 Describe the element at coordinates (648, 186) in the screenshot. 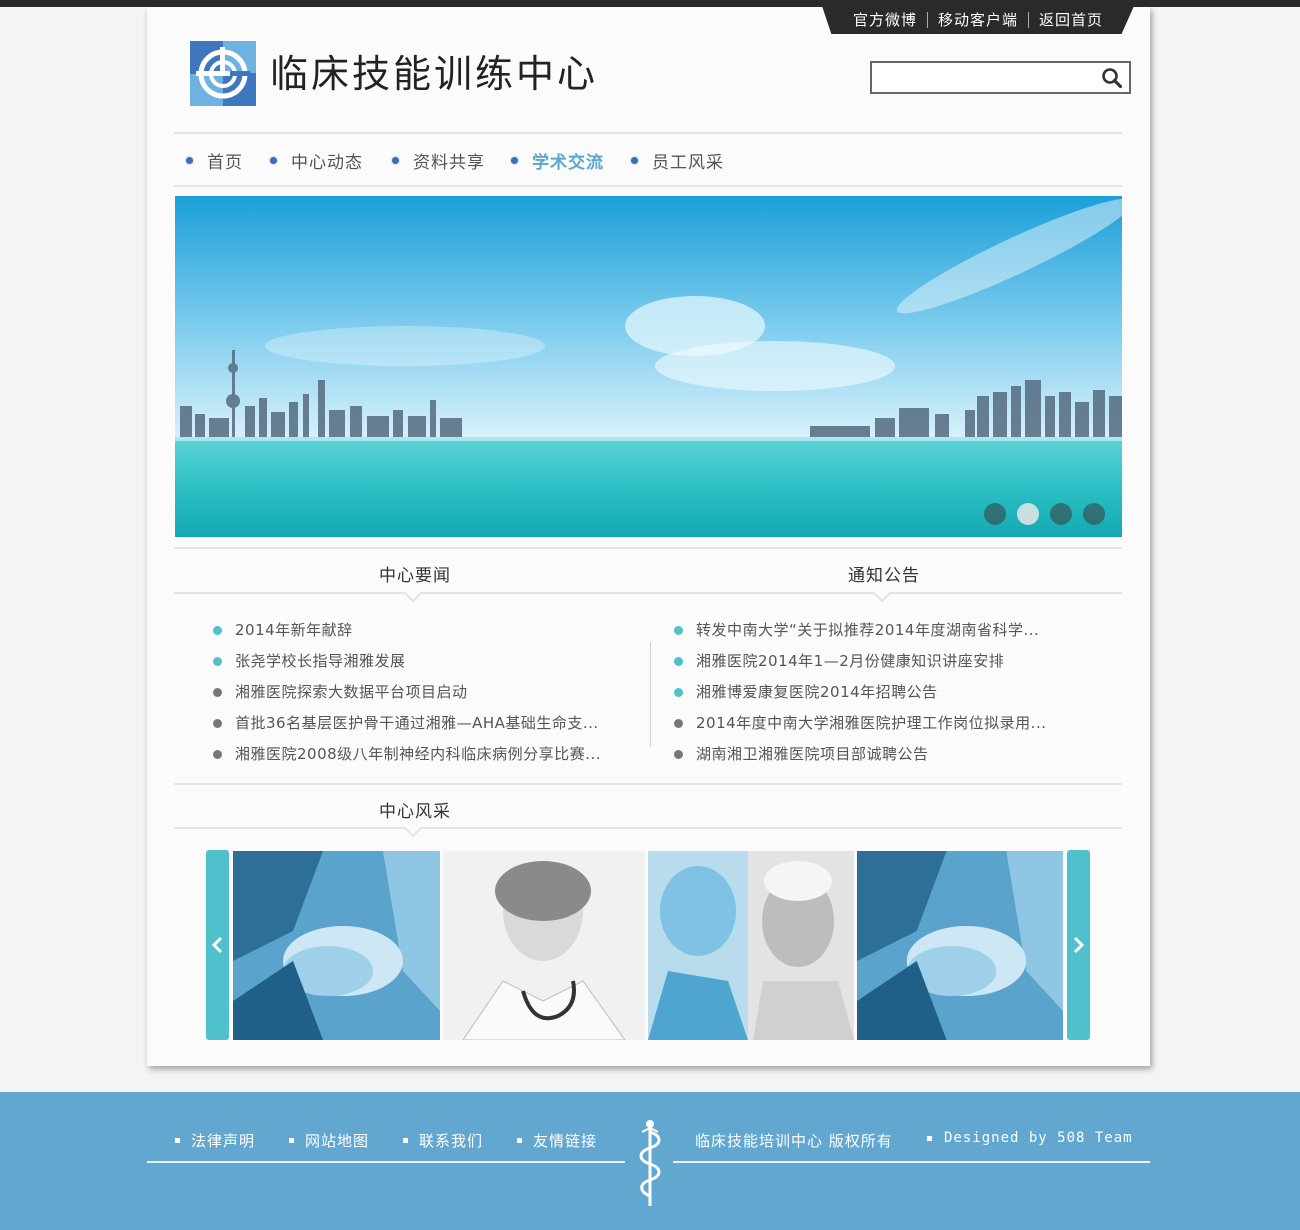

I see `nav-divider-bottom` at that location.